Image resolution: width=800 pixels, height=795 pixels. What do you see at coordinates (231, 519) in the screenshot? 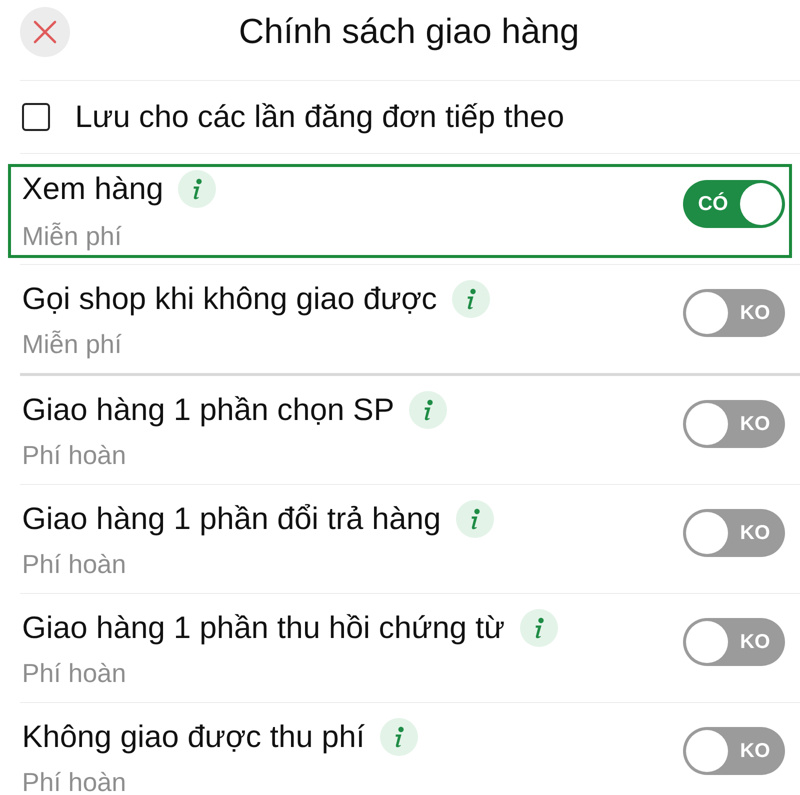
I see `option-title: Giao hàng 1 phần đổi trả hàng` at bounding box center [231, 519].